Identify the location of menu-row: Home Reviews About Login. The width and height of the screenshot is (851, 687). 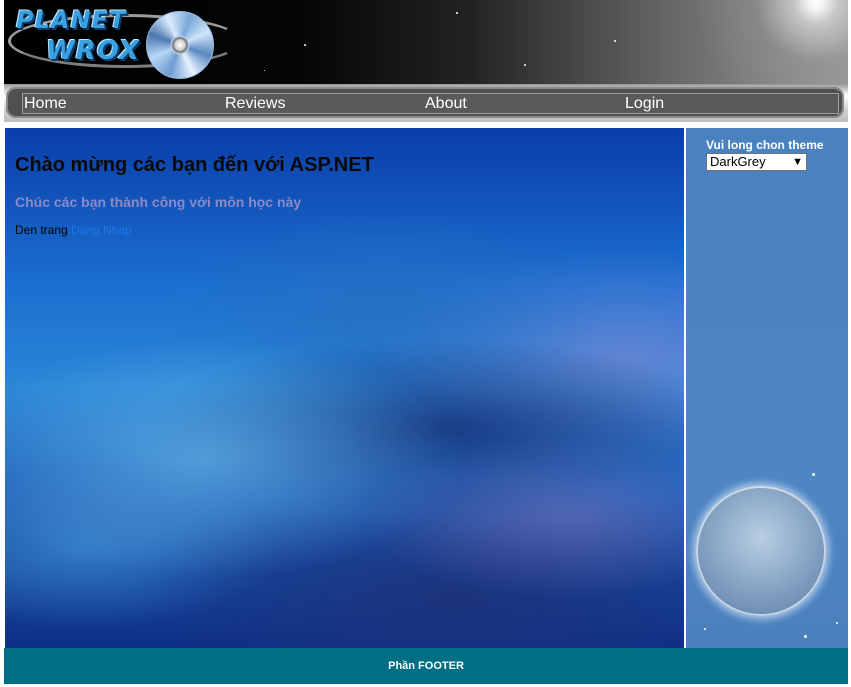
(430, 103).